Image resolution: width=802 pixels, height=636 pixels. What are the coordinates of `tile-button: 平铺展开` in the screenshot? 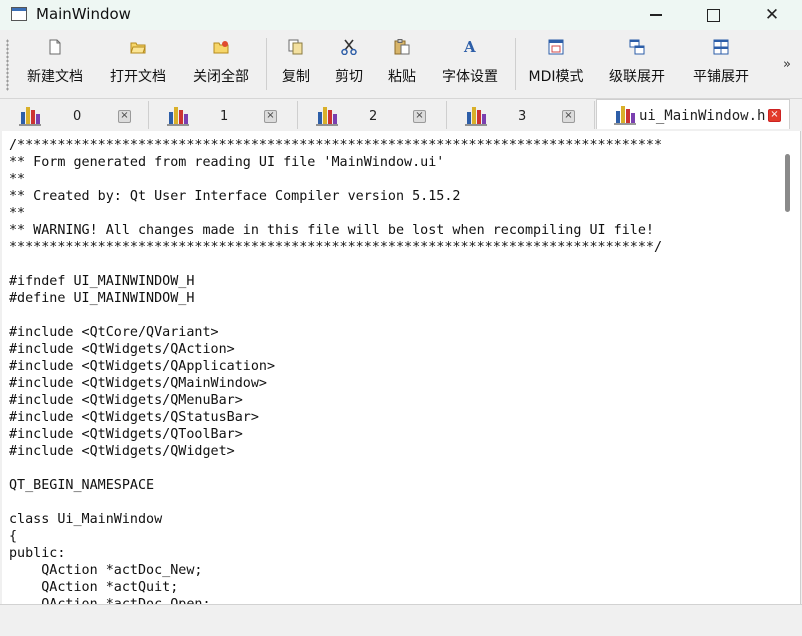 It's located at (721, 65).